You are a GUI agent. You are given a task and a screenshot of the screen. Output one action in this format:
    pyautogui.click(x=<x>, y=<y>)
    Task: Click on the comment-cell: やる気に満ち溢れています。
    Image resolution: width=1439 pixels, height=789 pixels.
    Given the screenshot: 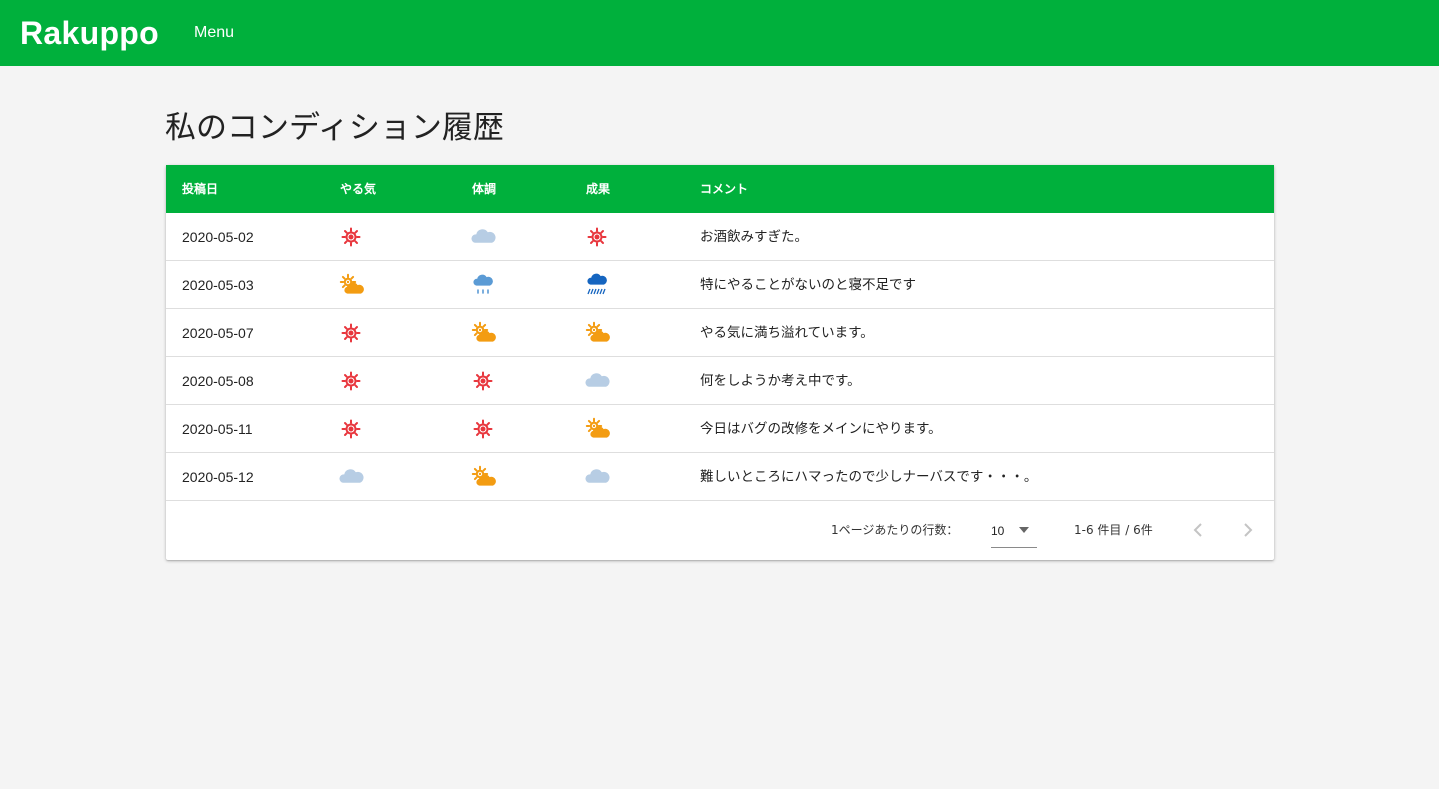 What is the action you would take?
    pyautogui.click(x=787, y=333)
    